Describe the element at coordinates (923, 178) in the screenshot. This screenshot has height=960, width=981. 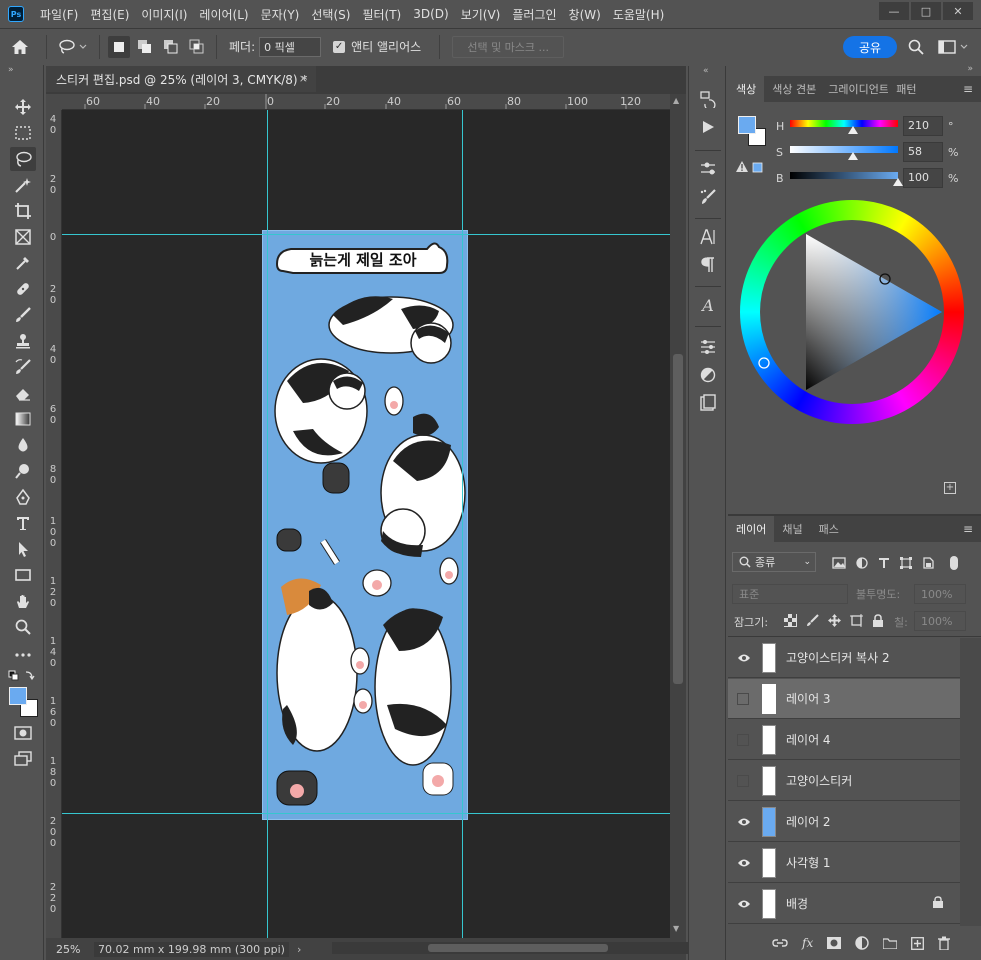
I see `brightness-value-input: 100` at that location.